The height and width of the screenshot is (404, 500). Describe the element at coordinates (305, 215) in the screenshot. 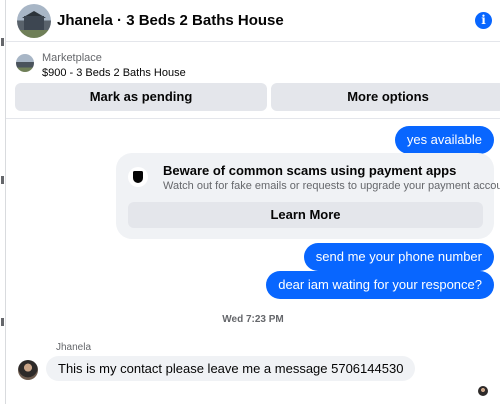

I see `learn-more-button: Learn More` at that location.